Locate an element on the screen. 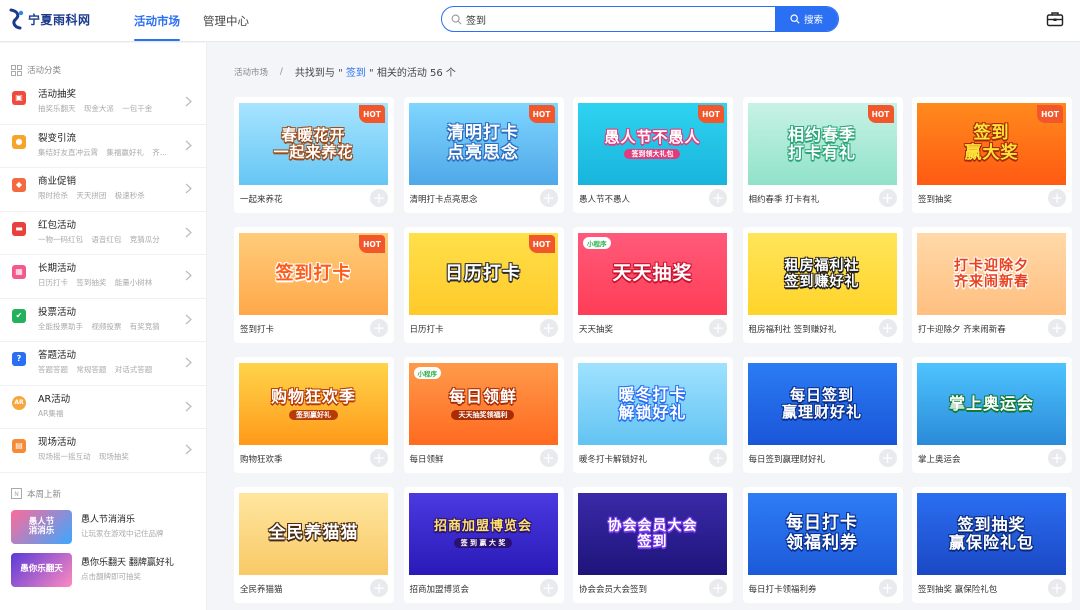  activity-card: HOT 签到 赢大奖 签到抽奖 + is located at coordinates (992, 155).